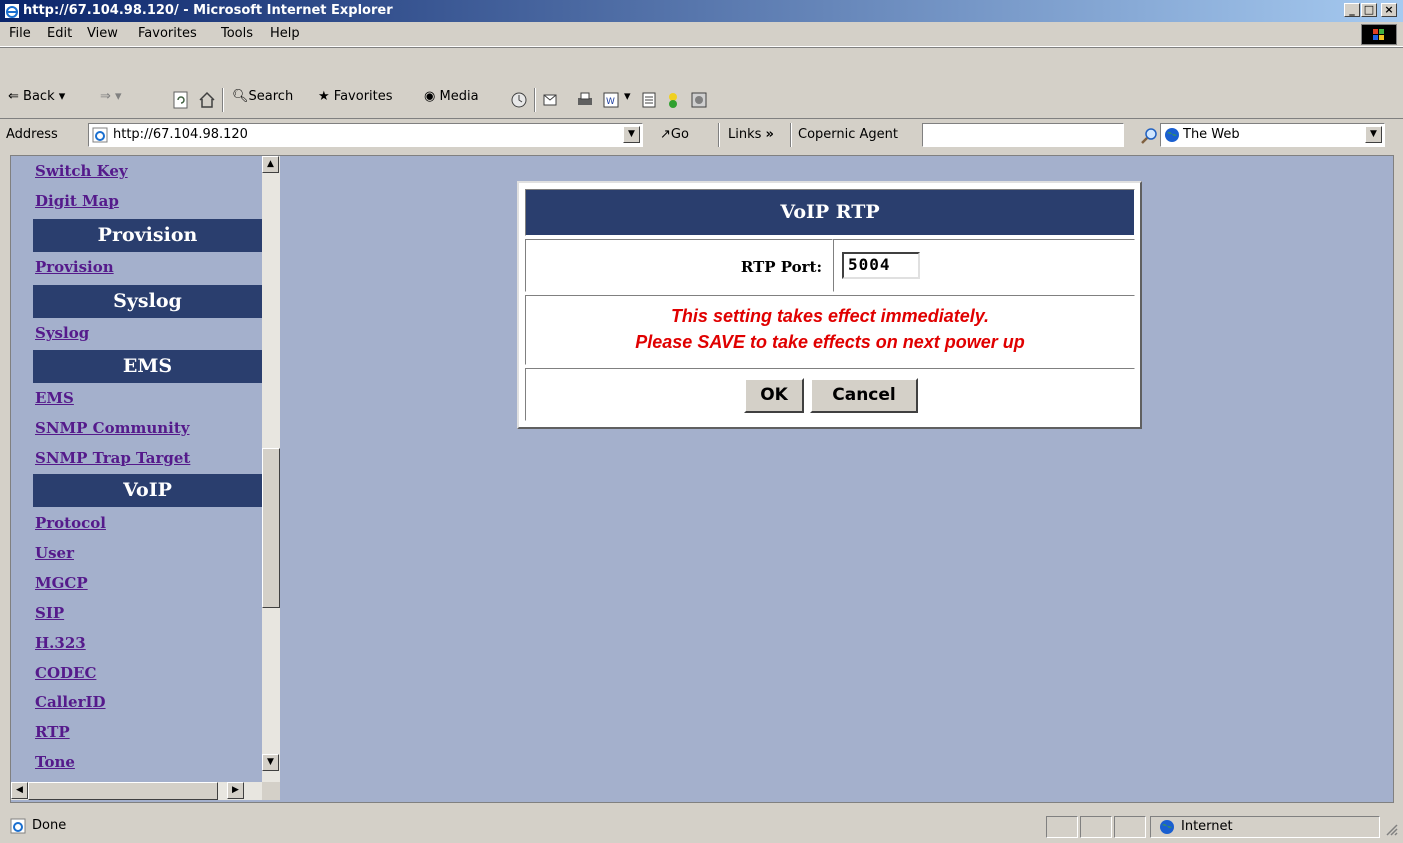 Image resolution: width=1403 pixels, height=843 pixels. Describe the element at coordinates (673, 100) in the screenshot. I see `messenger-icon` at that location.